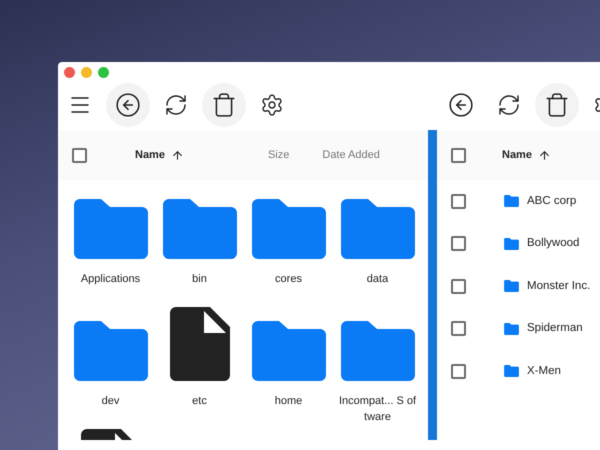 Image resolution: width=600 pixels, height=450 pixels. I want to click on file-name: bin, so click(199, 279).